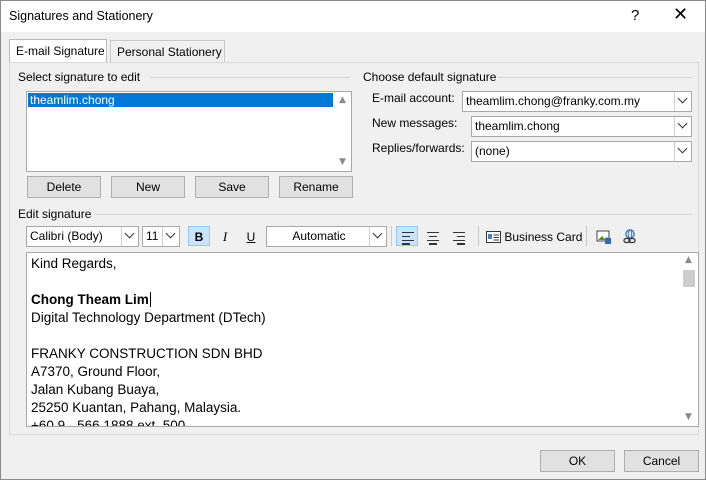 This screenshot has height=480, width=706. Describe the element at coordinates (136, 407) in the screenshot. I see `signature-line: 25250 Kuantan, Pahang, Malaysia.` at that location.